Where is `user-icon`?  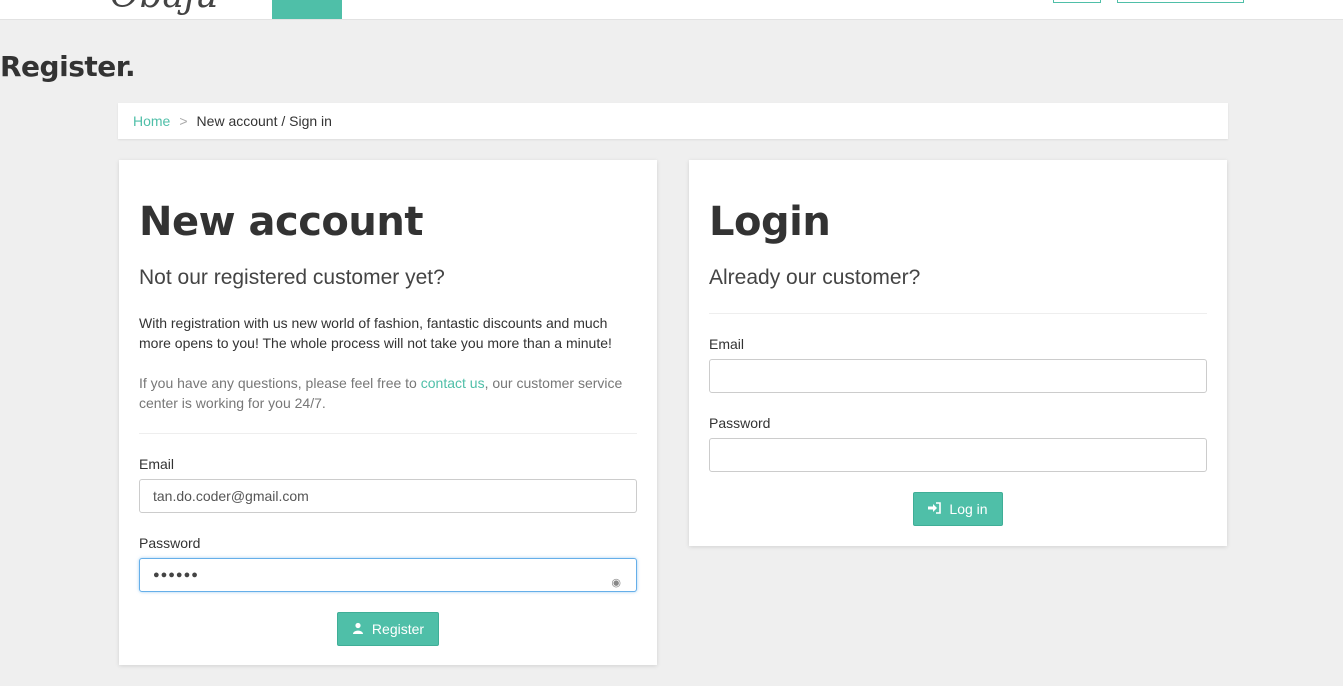
user-icon is located at coordinates (358, 629).